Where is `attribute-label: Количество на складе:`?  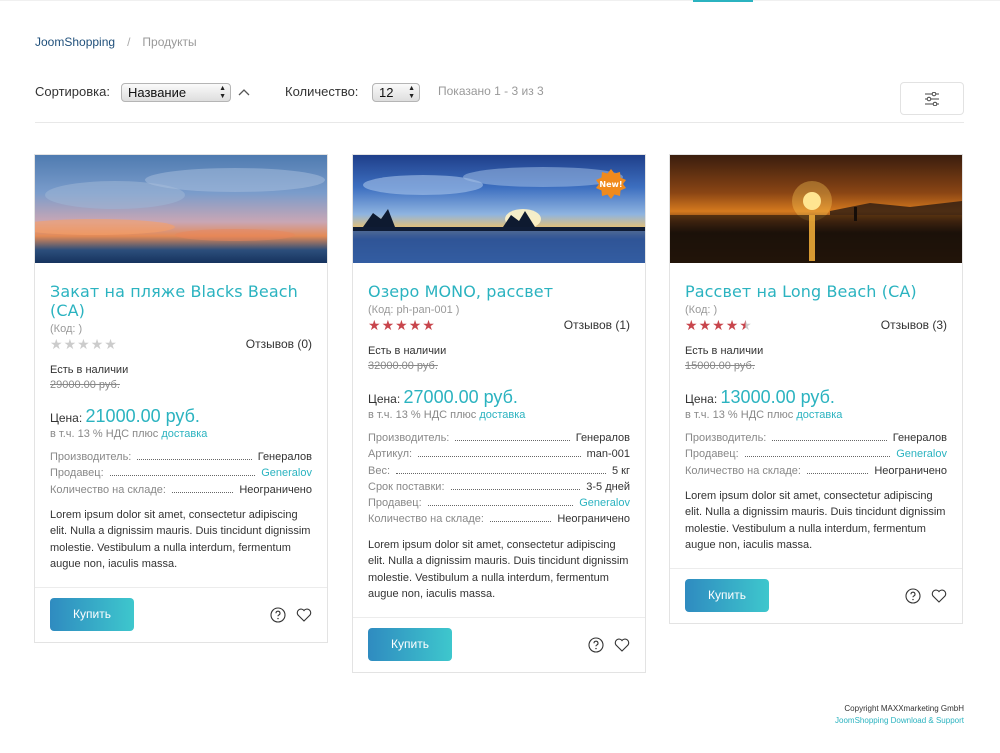 attribute-label: Количество на складе: is located at coordinates (426, 519).